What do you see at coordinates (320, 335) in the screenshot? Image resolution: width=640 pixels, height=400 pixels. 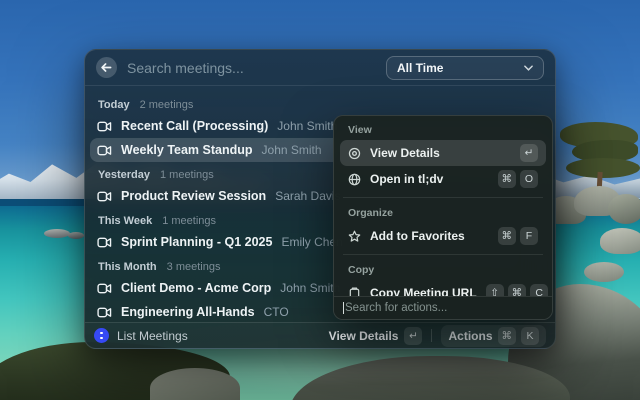 I see `status-bar: List Meetings View Details ↵ Actions ⌘ K` at bounding box center [320, 335].